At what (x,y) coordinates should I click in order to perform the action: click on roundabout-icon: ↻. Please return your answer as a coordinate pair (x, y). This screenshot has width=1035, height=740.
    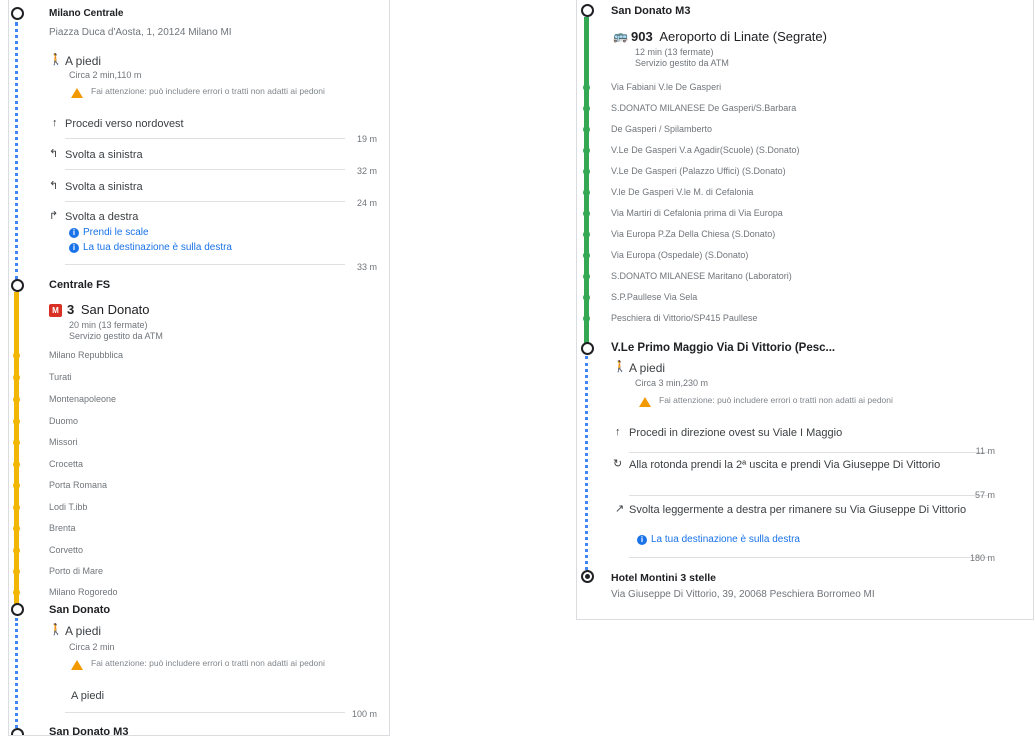
    Looking at the image, I should click on (618, 464).